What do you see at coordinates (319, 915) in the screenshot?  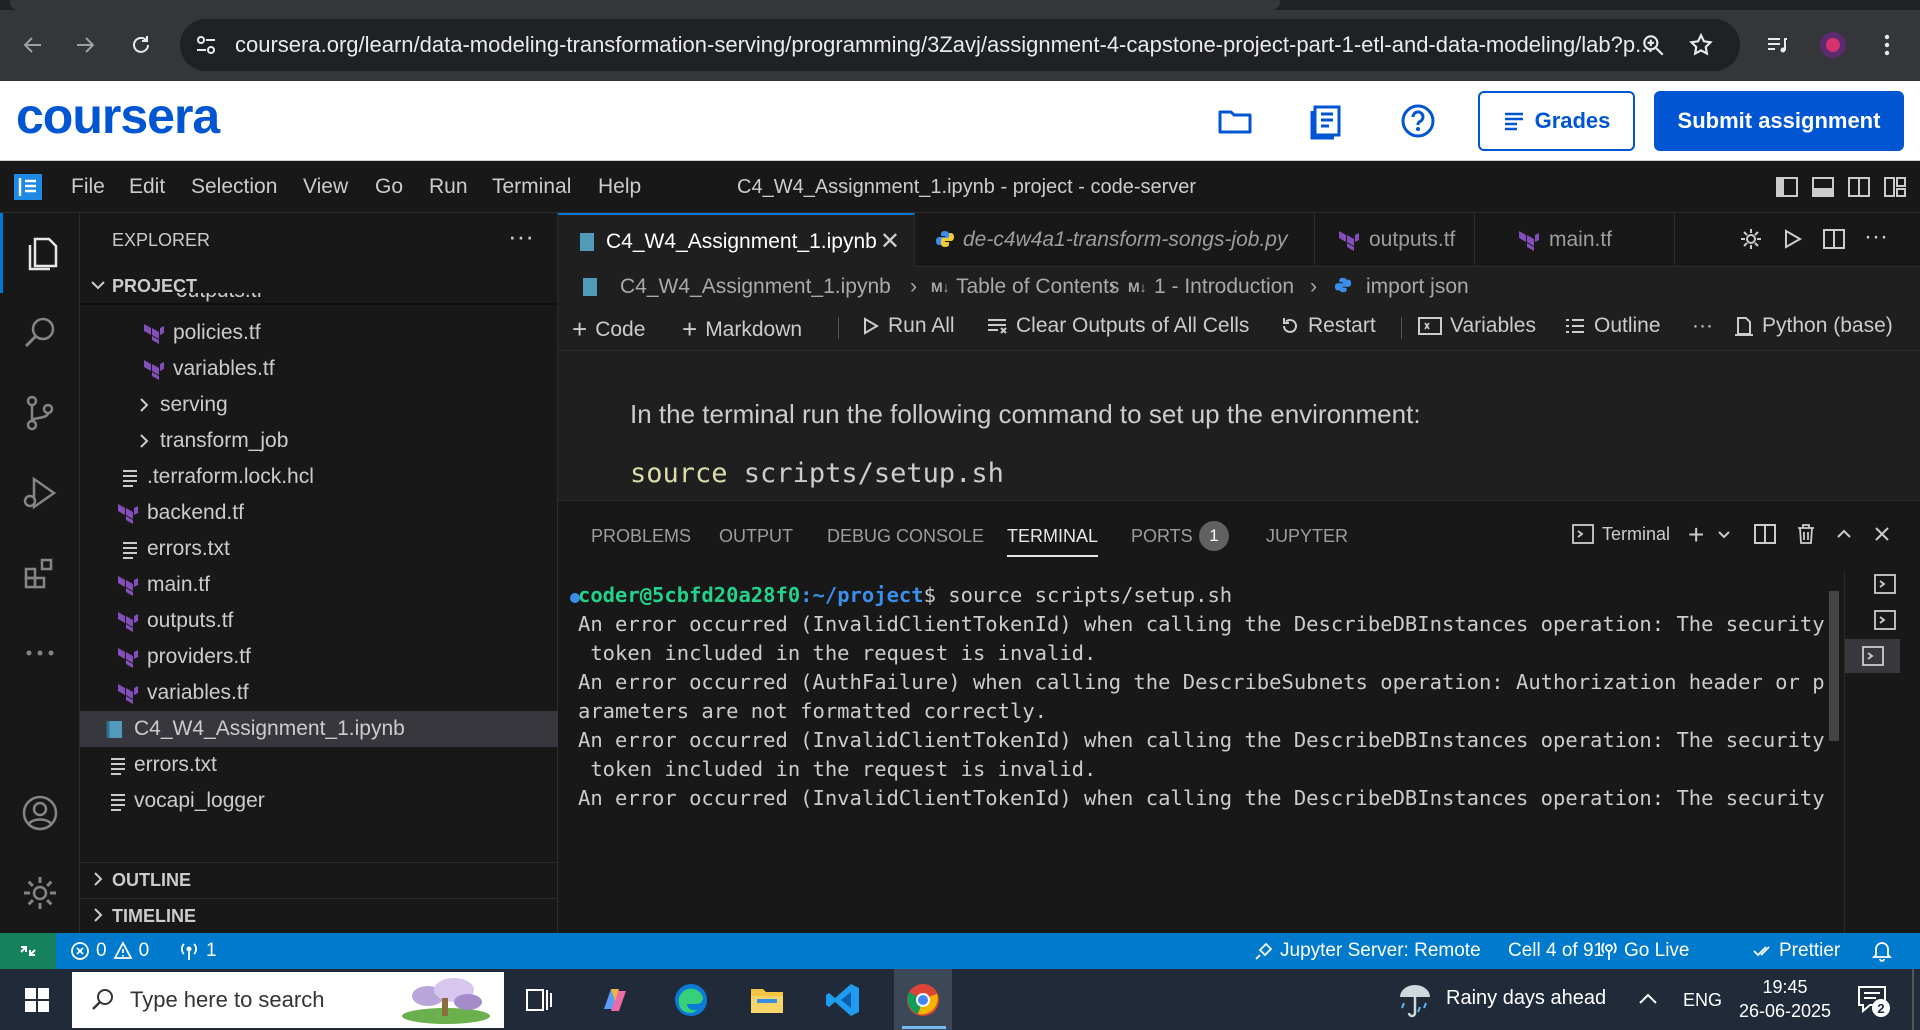 I see `timeline-section-header: TIMELINE` at bounding box center [319, 915].